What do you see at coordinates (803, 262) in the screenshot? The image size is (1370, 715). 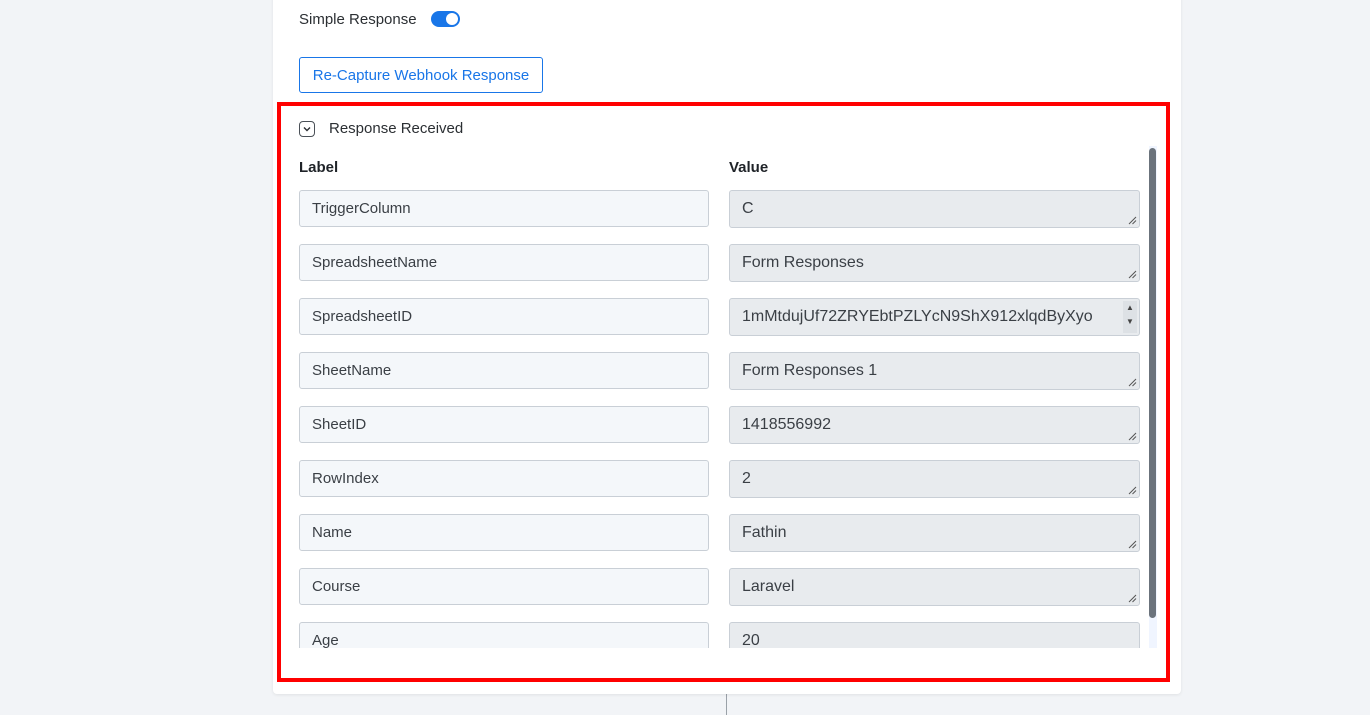 I see `value-text: Form Responses` at bounding box center [803, 262].